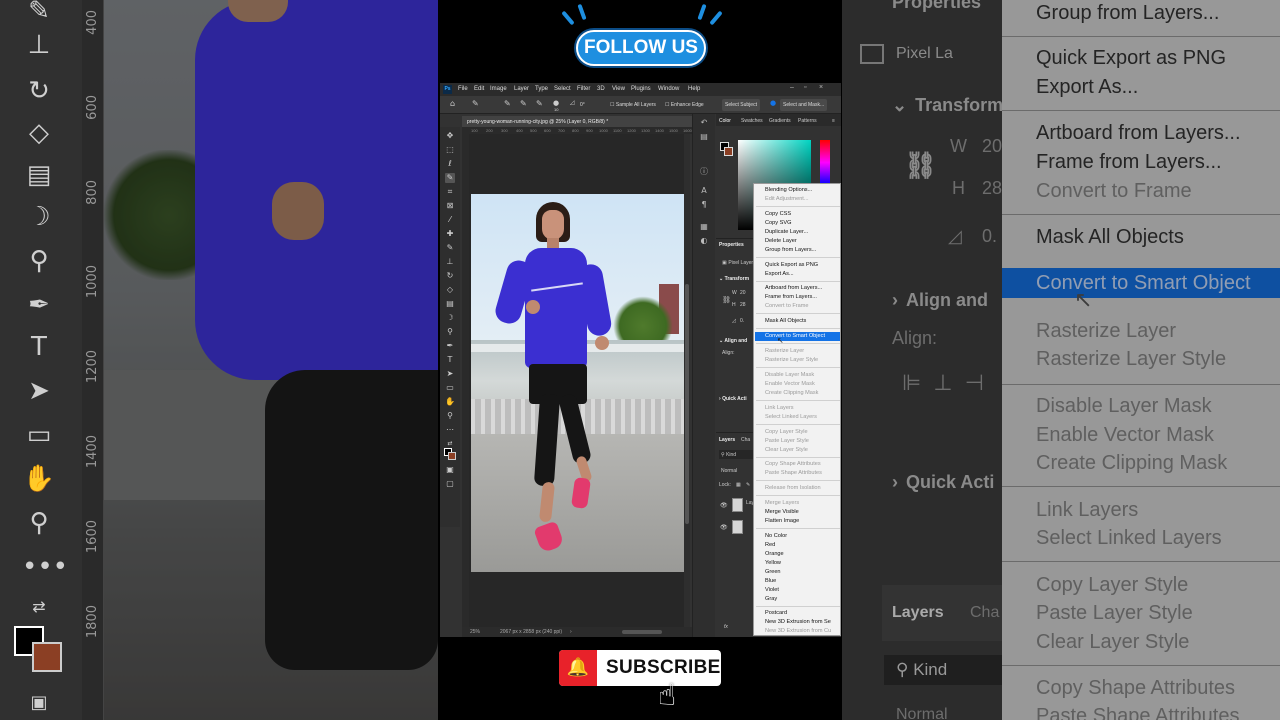  Describe the element at coordinates (687, 404) in the screenshot. I see `scrollbar-thumb` at that location.